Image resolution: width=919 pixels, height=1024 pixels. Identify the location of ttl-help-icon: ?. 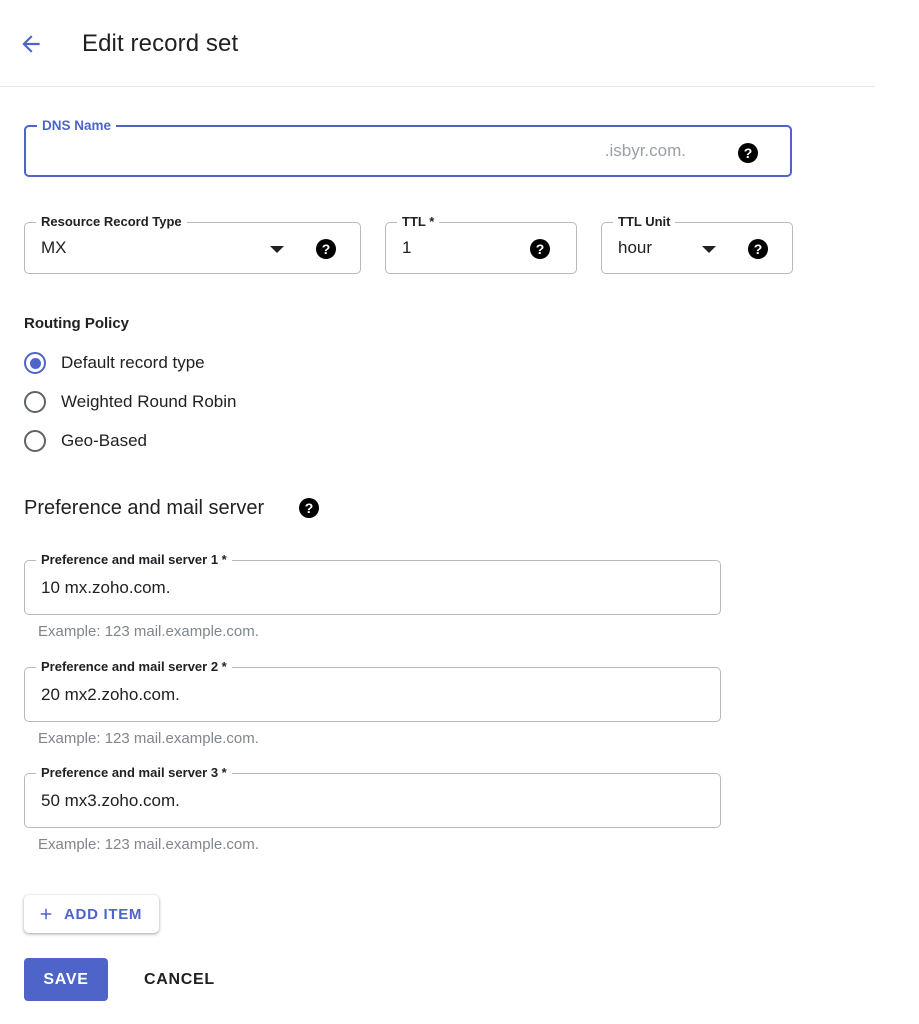
(540, 249).